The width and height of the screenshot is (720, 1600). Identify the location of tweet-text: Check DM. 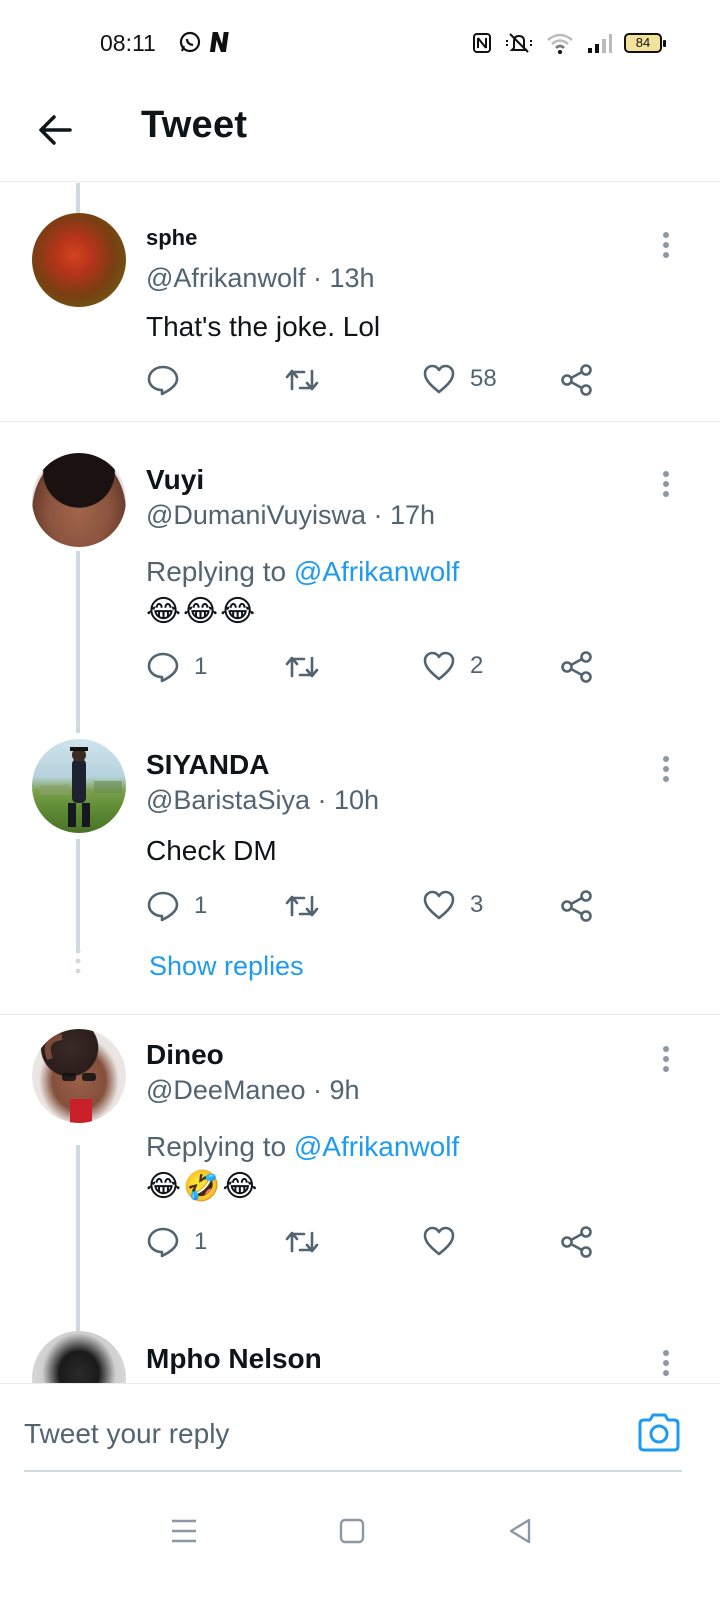
(211, 850).